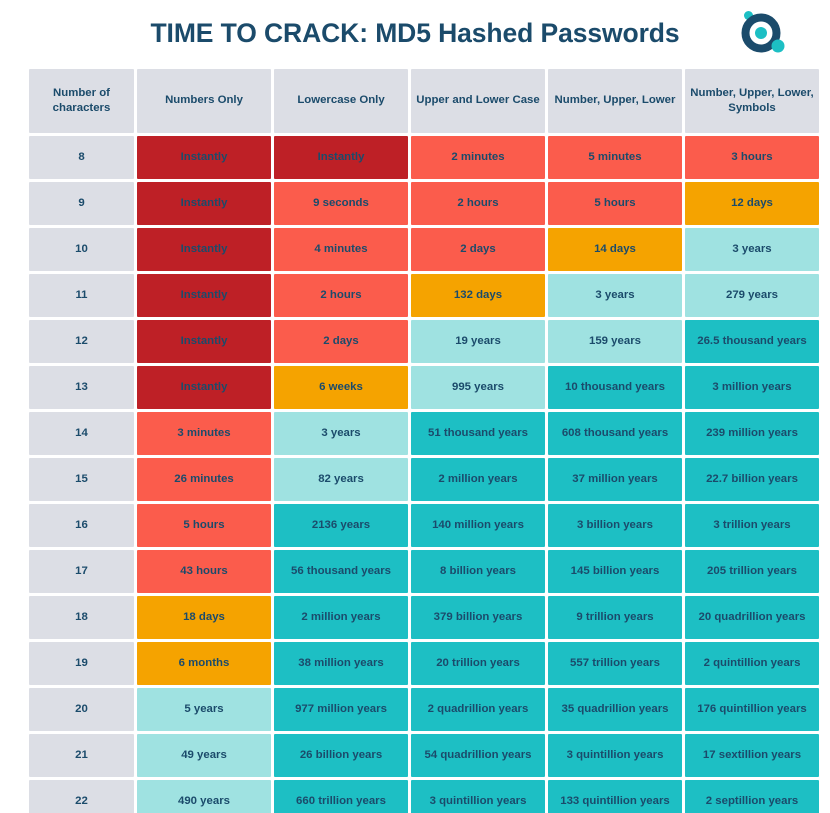 The image size is (830, 813). I want to click on row-label-character-count: 21, so click(81, 755).